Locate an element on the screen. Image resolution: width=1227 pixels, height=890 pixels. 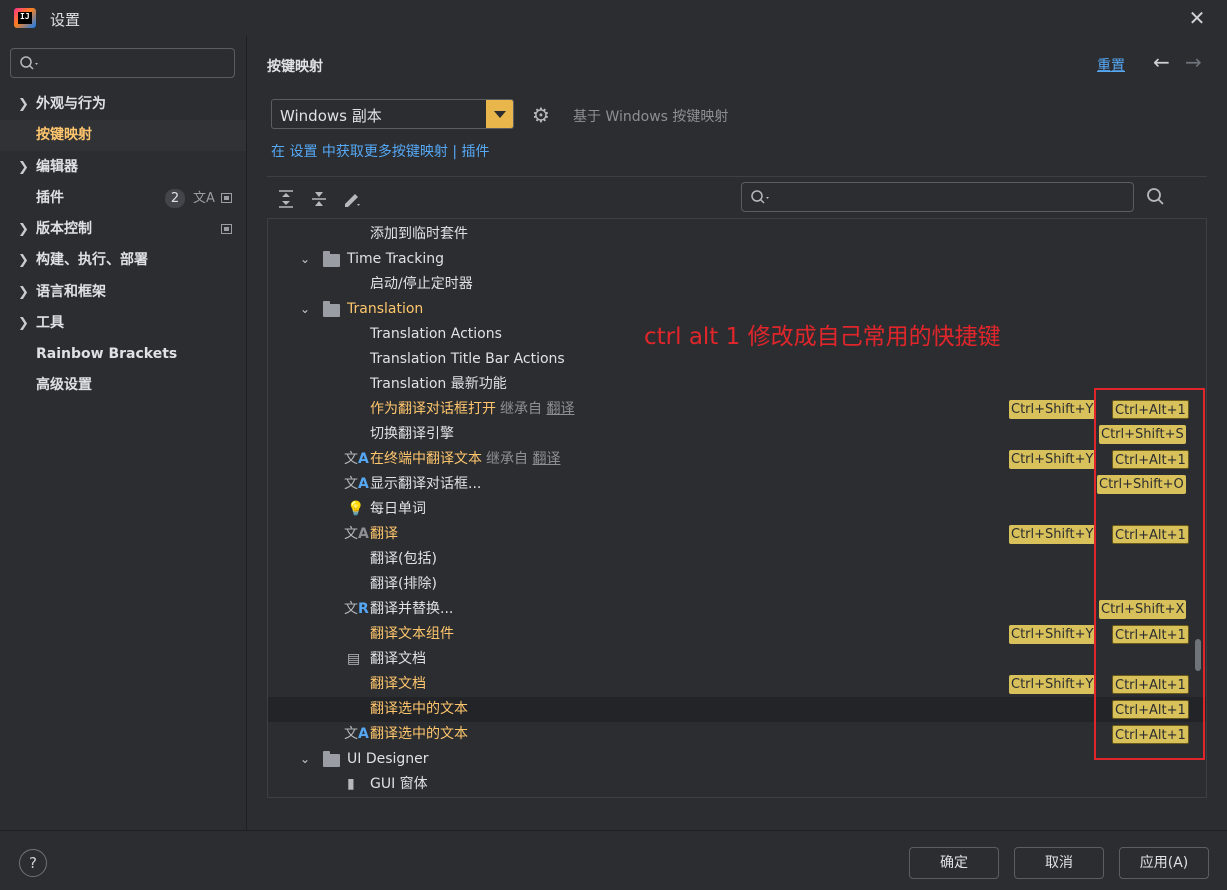
ok-button: 确定 is located at coordinates (954, 863).